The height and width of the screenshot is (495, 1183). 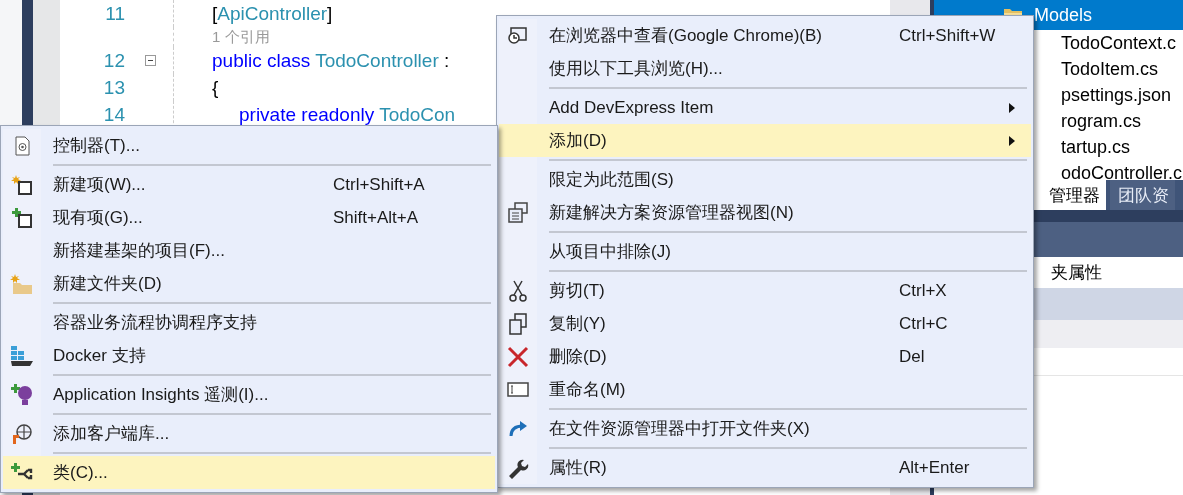 I want to click on code-line: private readonly TodoCon, so click(x=347, y=114).